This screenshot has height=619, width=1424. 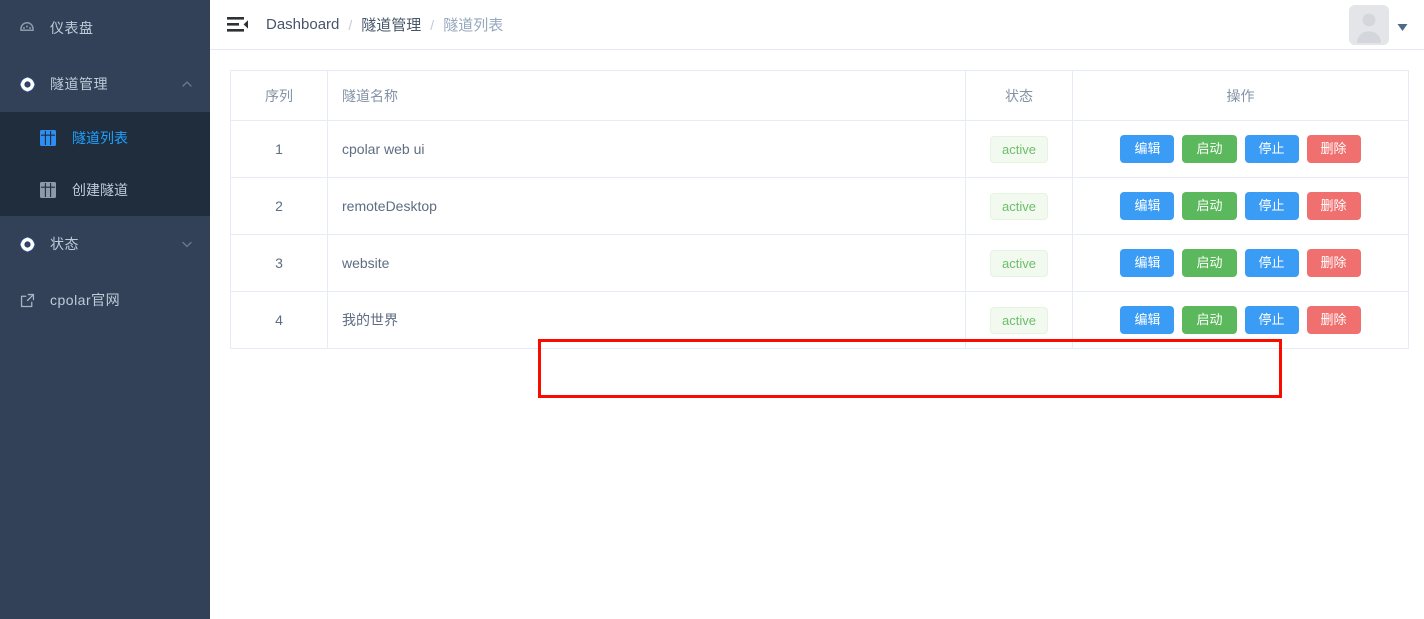 I want to click on cell-name: cpolar web ui, so click(x=646, y=149).